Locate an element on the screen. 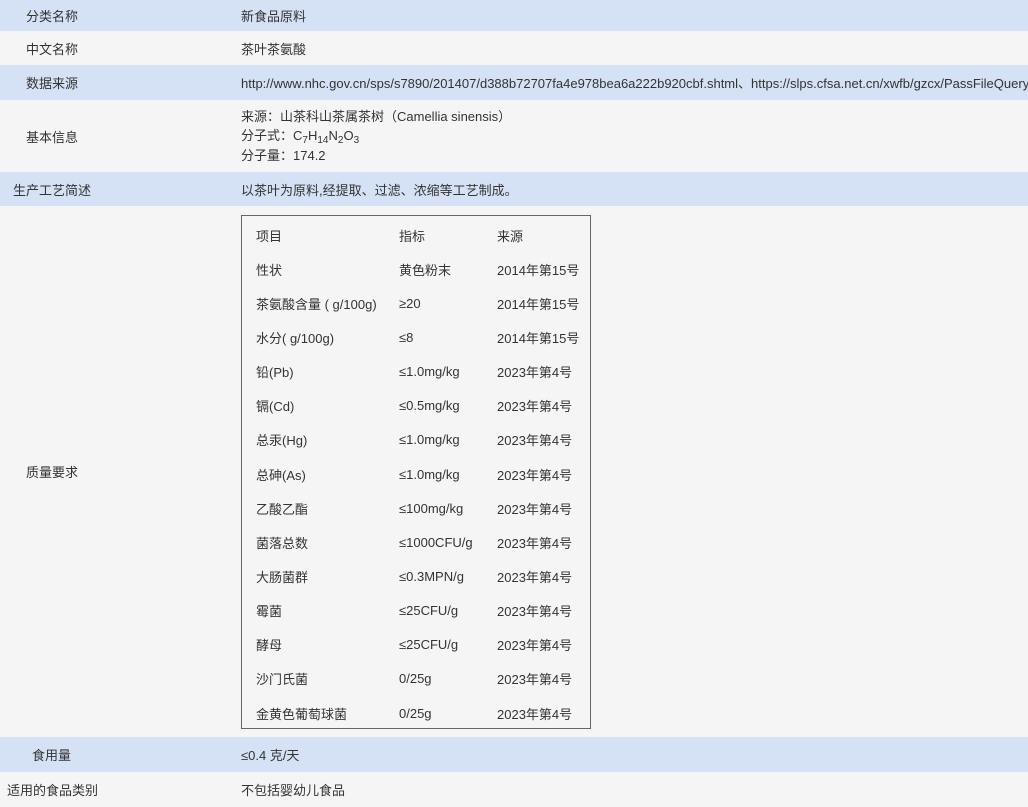 This screenshot has width=1028, height=807. basic-info-label: 基本信息 is located at coordinates (52, 137).